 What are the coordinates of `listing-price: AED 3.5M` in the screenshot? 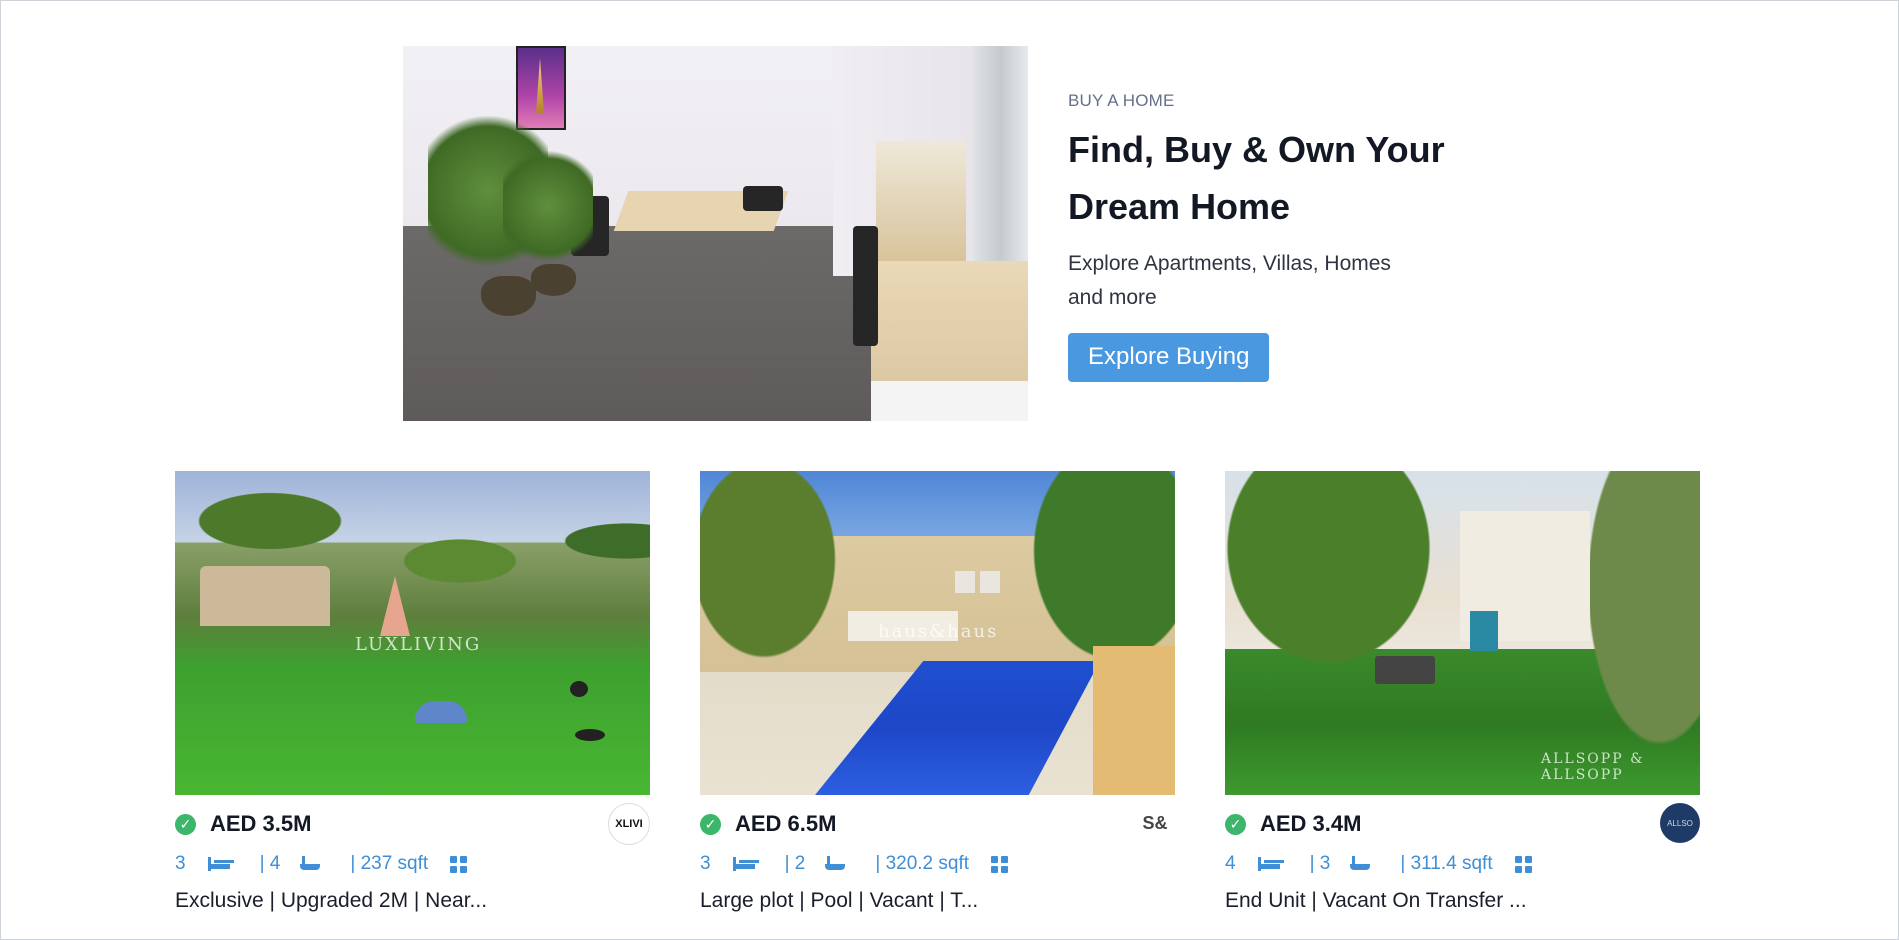 It's located at (261, 823).